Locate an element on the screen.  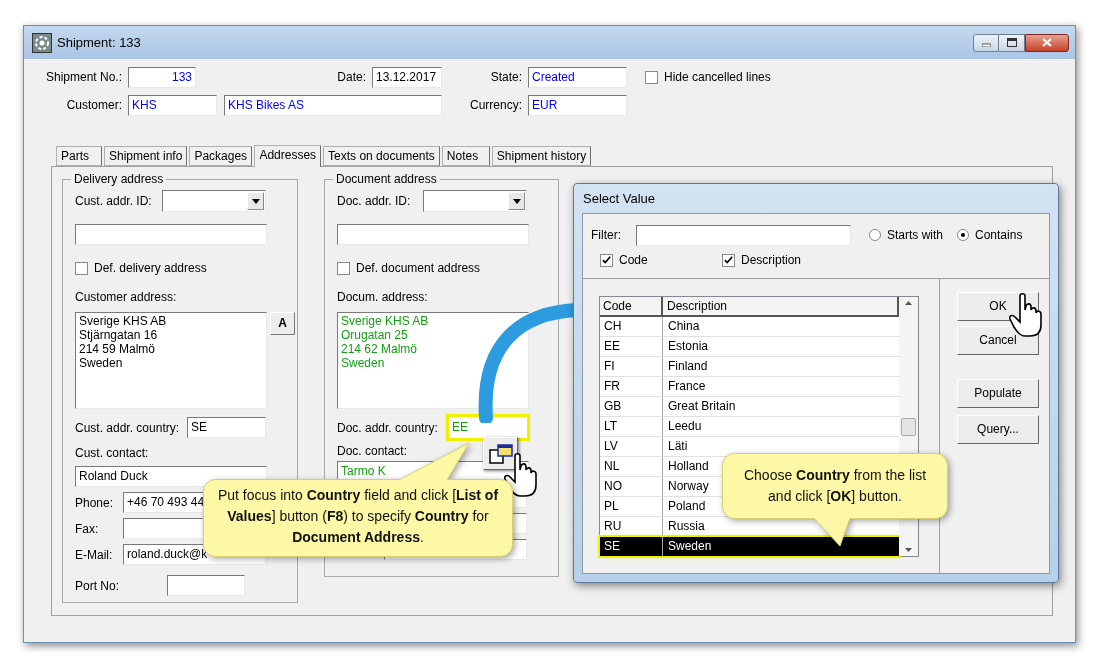
address-button: A is located at coordinates (282, 323).